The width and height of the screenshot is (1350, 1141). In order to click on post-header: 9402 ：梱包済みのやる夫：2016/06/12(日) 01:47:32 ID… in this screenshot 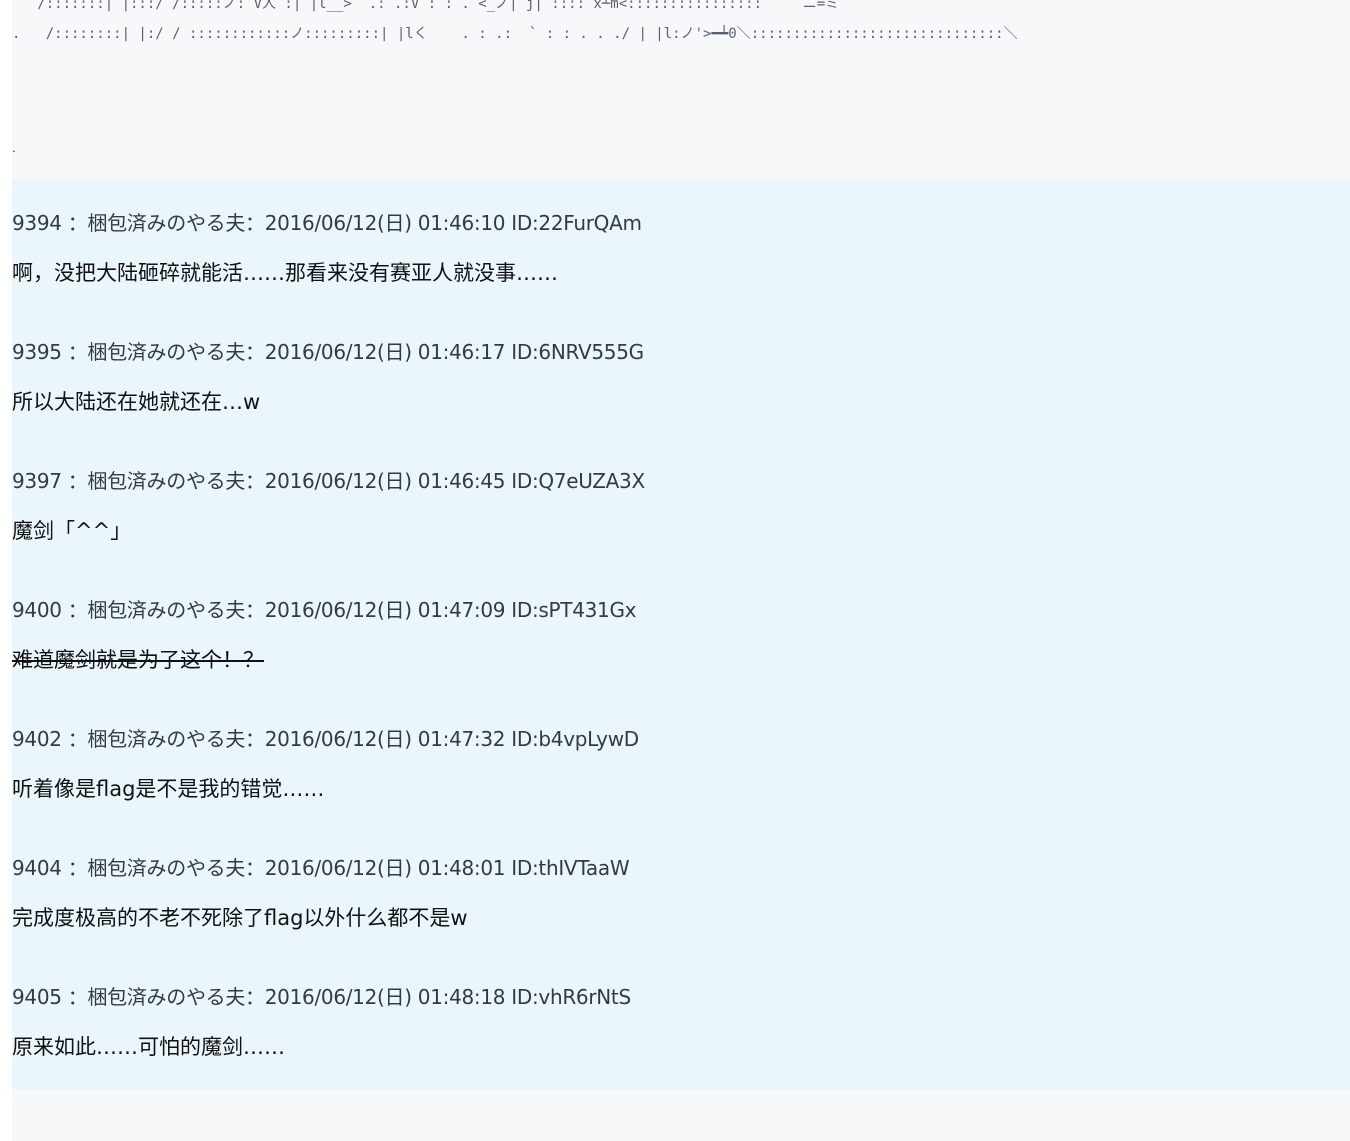, I will do `click(325, 739)`.